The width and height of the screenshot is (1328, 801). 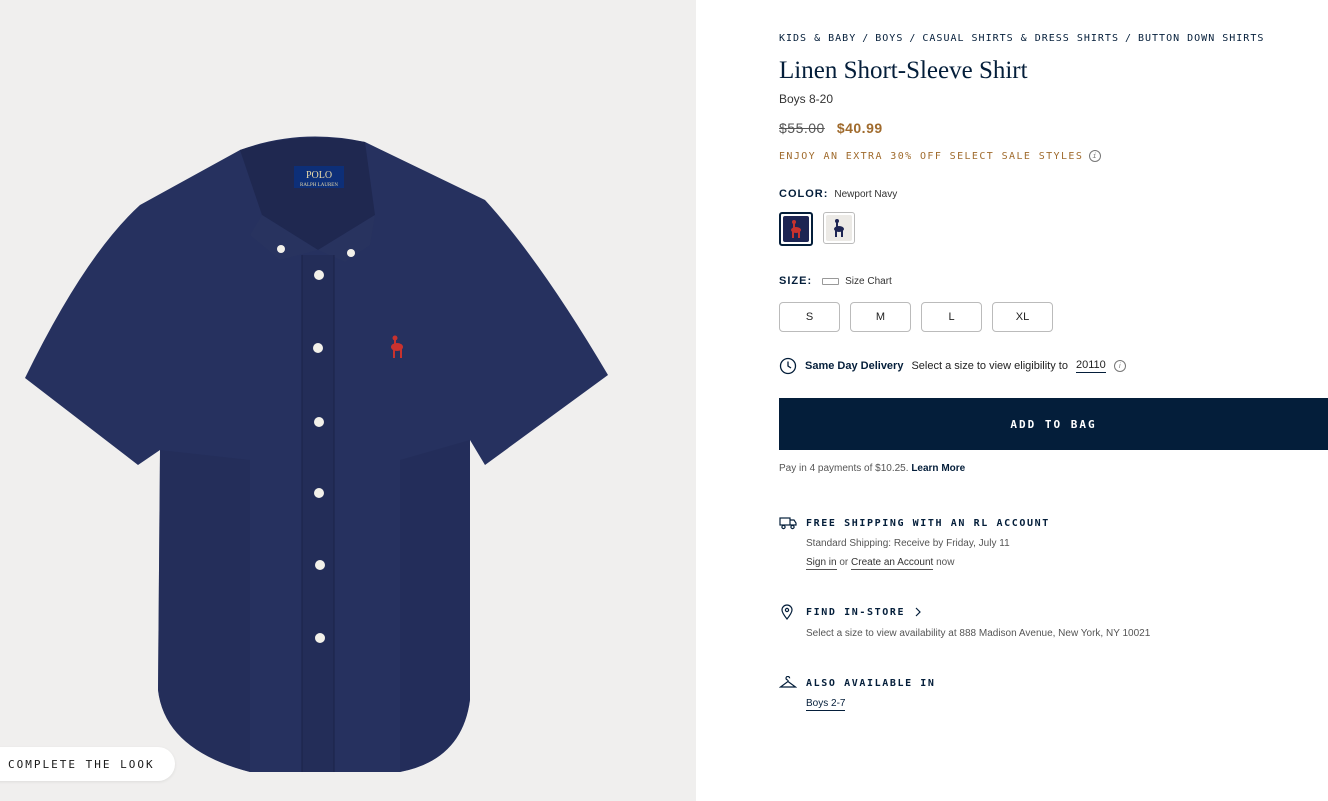 What do you see at coordinates (788, 682) in the screenshot?
I see `hanger-icon` at bounding box center [788, 682].